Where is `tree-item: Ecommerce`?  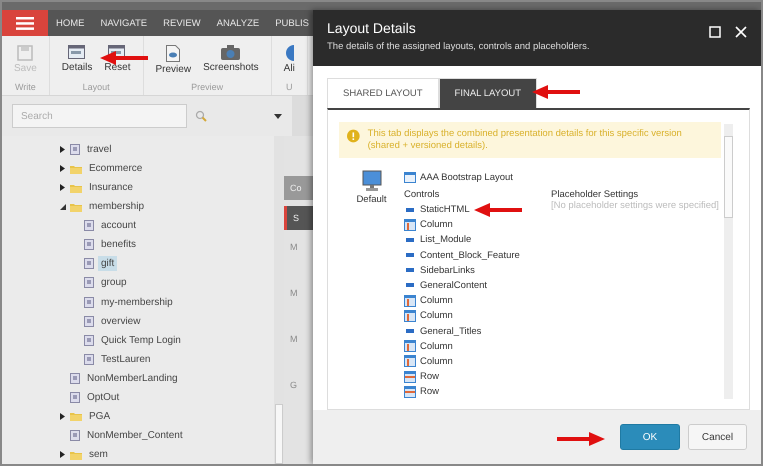 tree-item: Ecommerce is located at coordinates (116, 168).